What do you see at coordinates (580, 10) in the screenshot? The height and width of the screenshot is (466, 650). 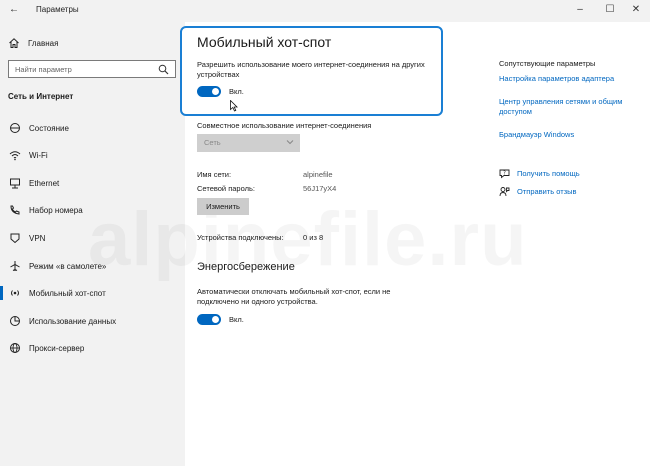 I see `minimize-icon: –` at bounding box center [580, 10].